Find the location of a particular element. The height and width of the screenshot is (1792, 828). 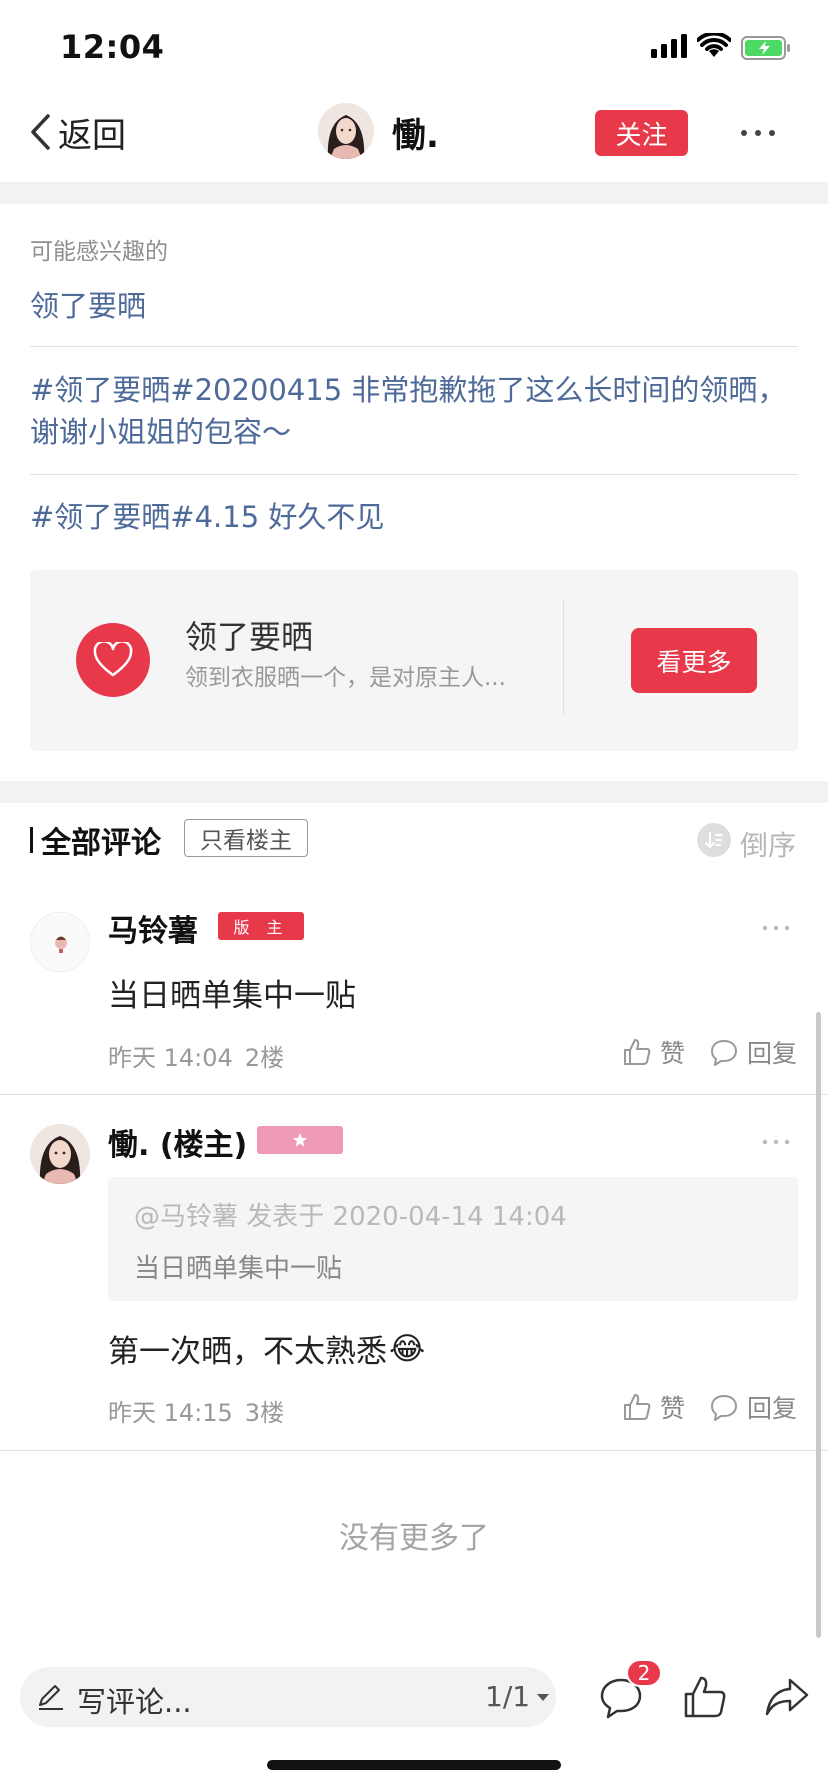

comment-meta: 昨天 14:04 2楼 is located at coordinates (196, 1055).